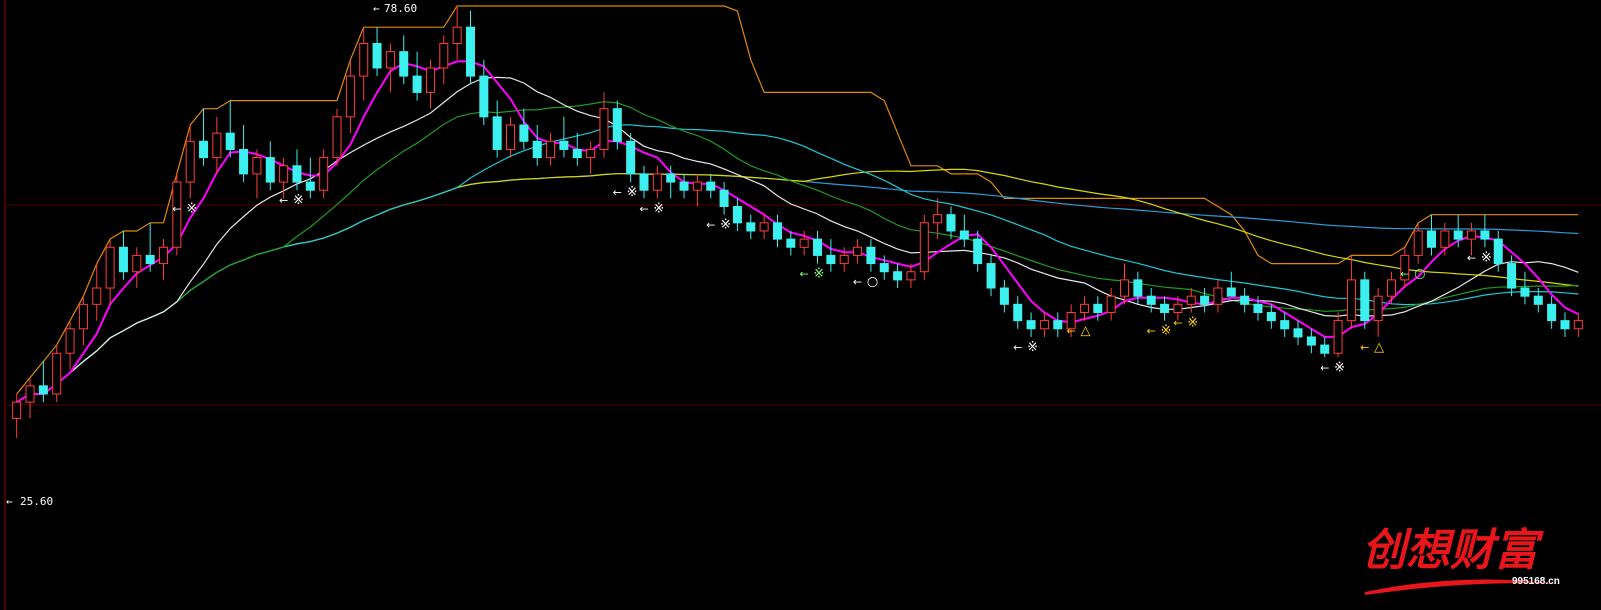 This screenshot has width=1601, height=610. Describe the element at coordinates (36, 501) in the screenshot. I see `price-low-value: 25.60` at that location.